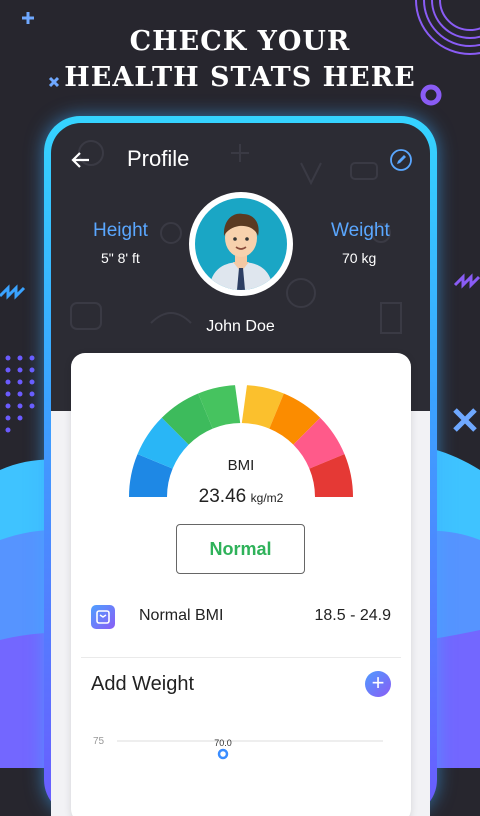  Describe the element at coordinates (240, 41) in the screenshot. I see `headline-line-1: CHECK YOUR` at that location.